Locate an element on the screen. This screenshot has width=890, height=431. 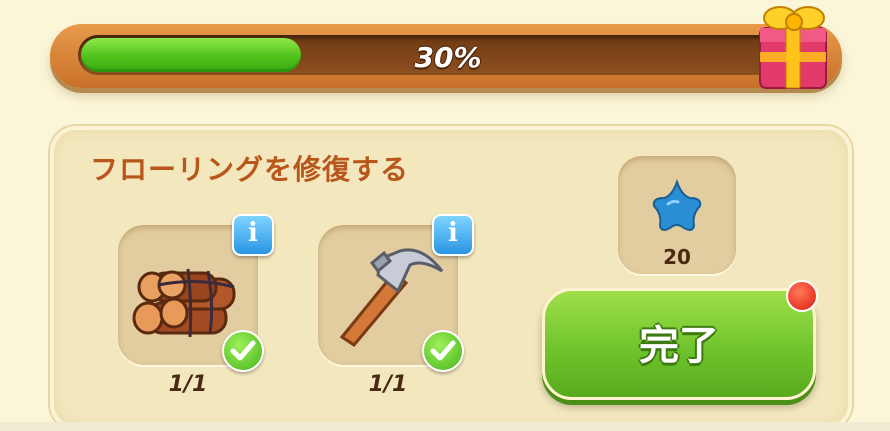
complete-button: 完了 is located at coordinates (679, 344).